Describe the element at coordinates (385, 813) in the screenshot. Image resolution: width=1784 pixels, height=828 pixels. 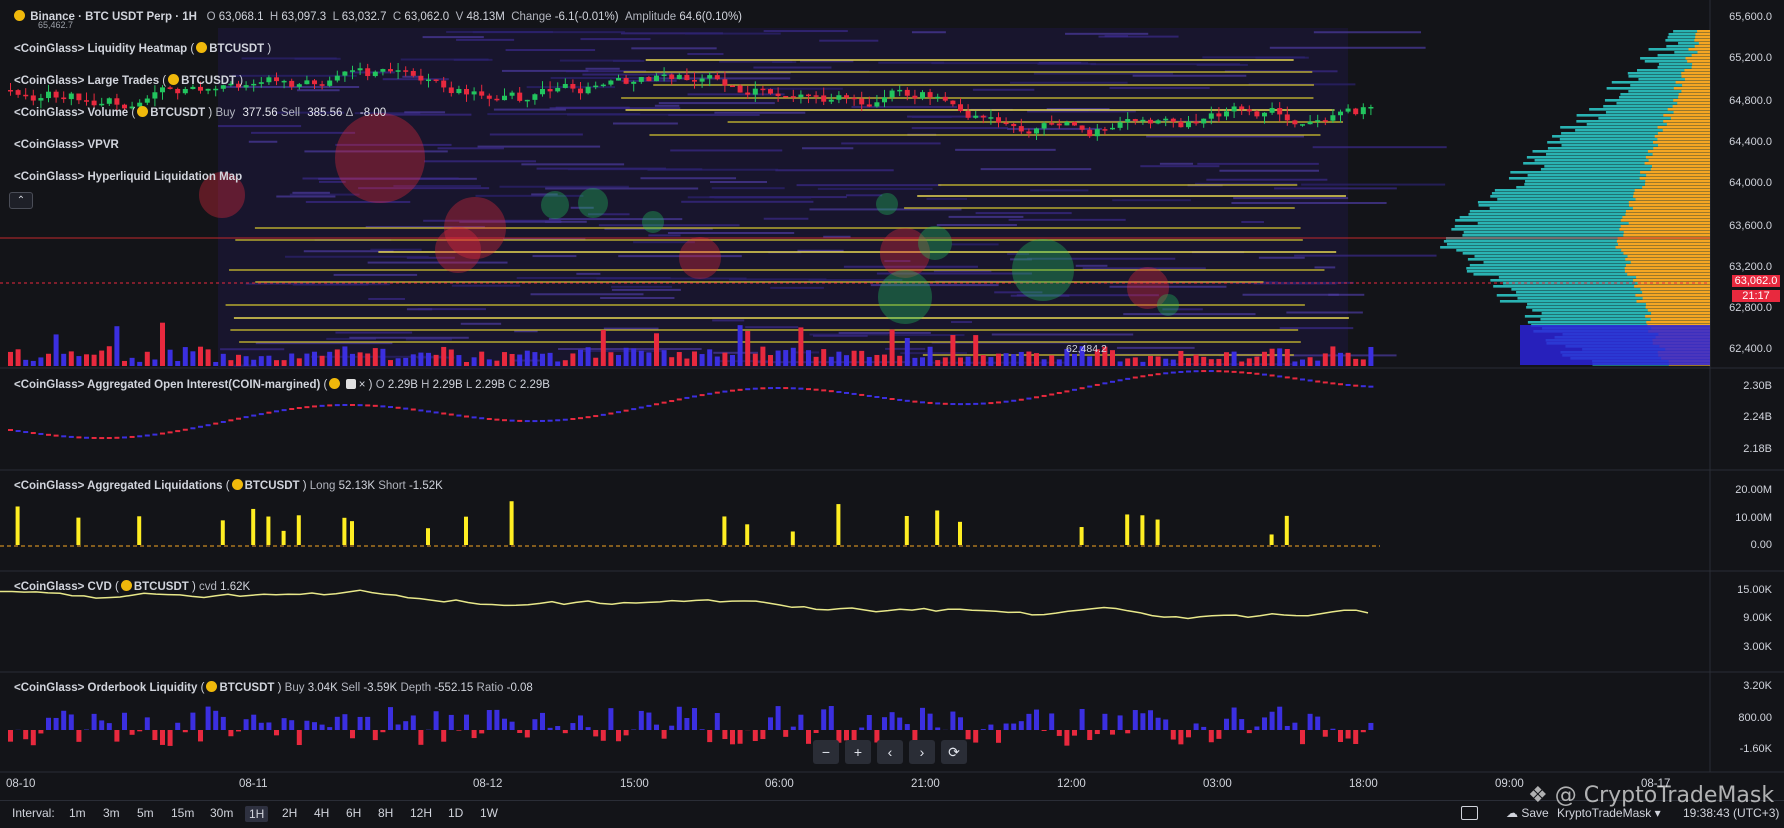
I see `interval-8h: 8H` at that location.